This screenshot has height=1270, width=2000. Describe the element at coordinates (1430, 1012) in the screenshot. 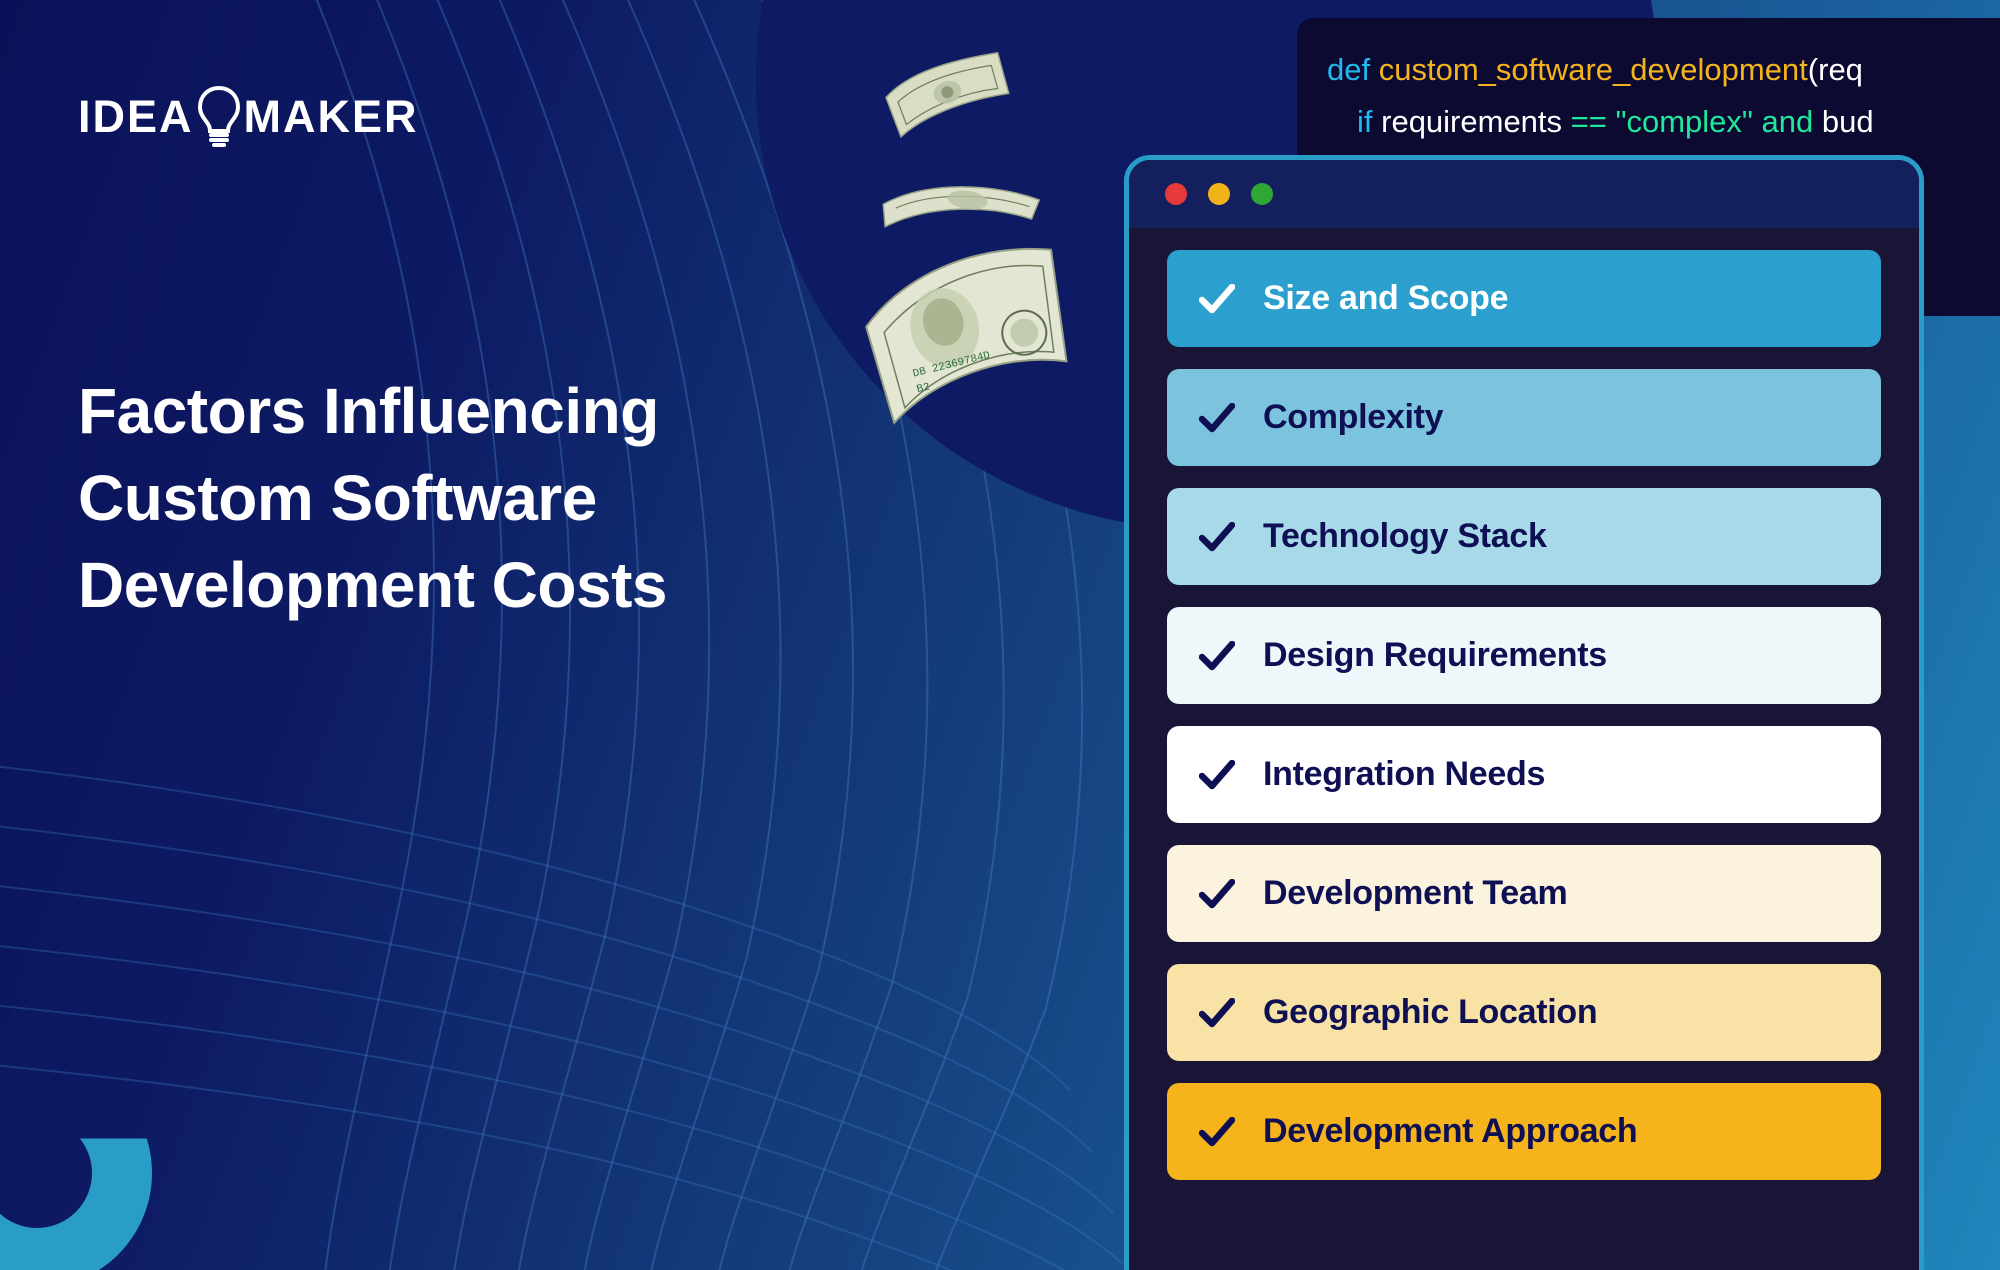

I see `checklist-item-label: Geographic Location` at that location.